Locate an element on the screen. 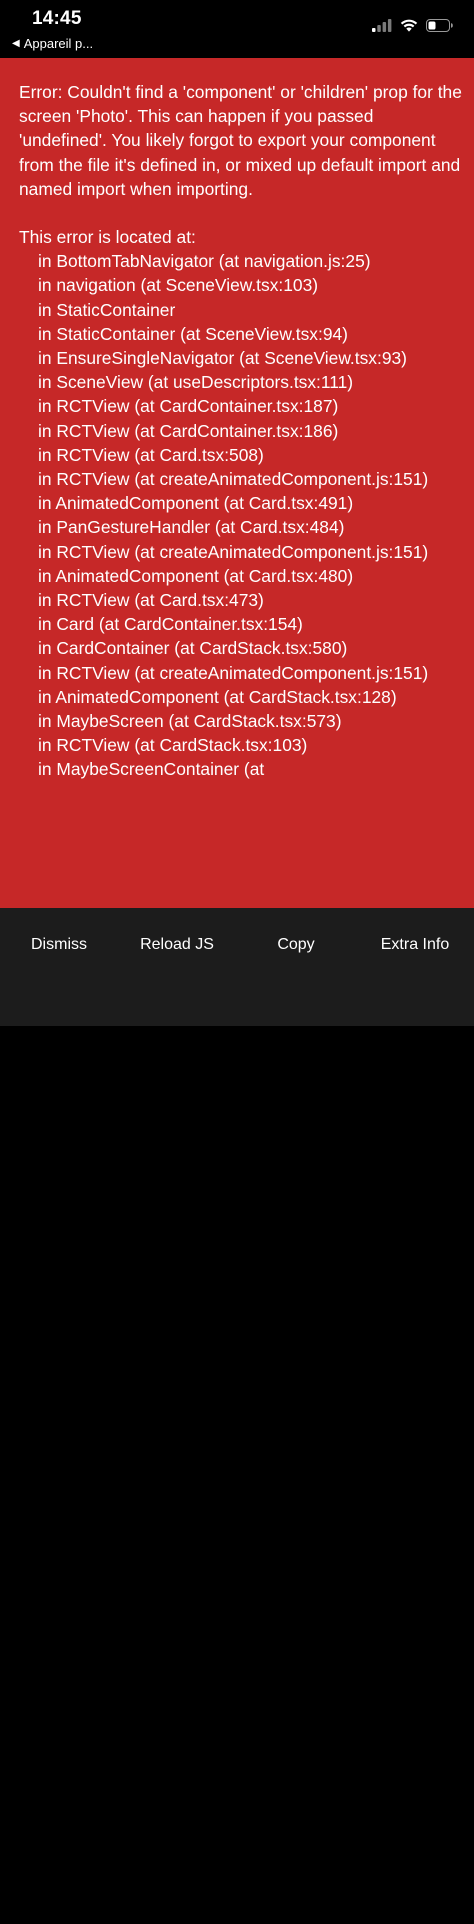 The image size is (474, 1924). stack-line: in Card (at CardContainer.tsx:154) is located at coordinates (170, 624).